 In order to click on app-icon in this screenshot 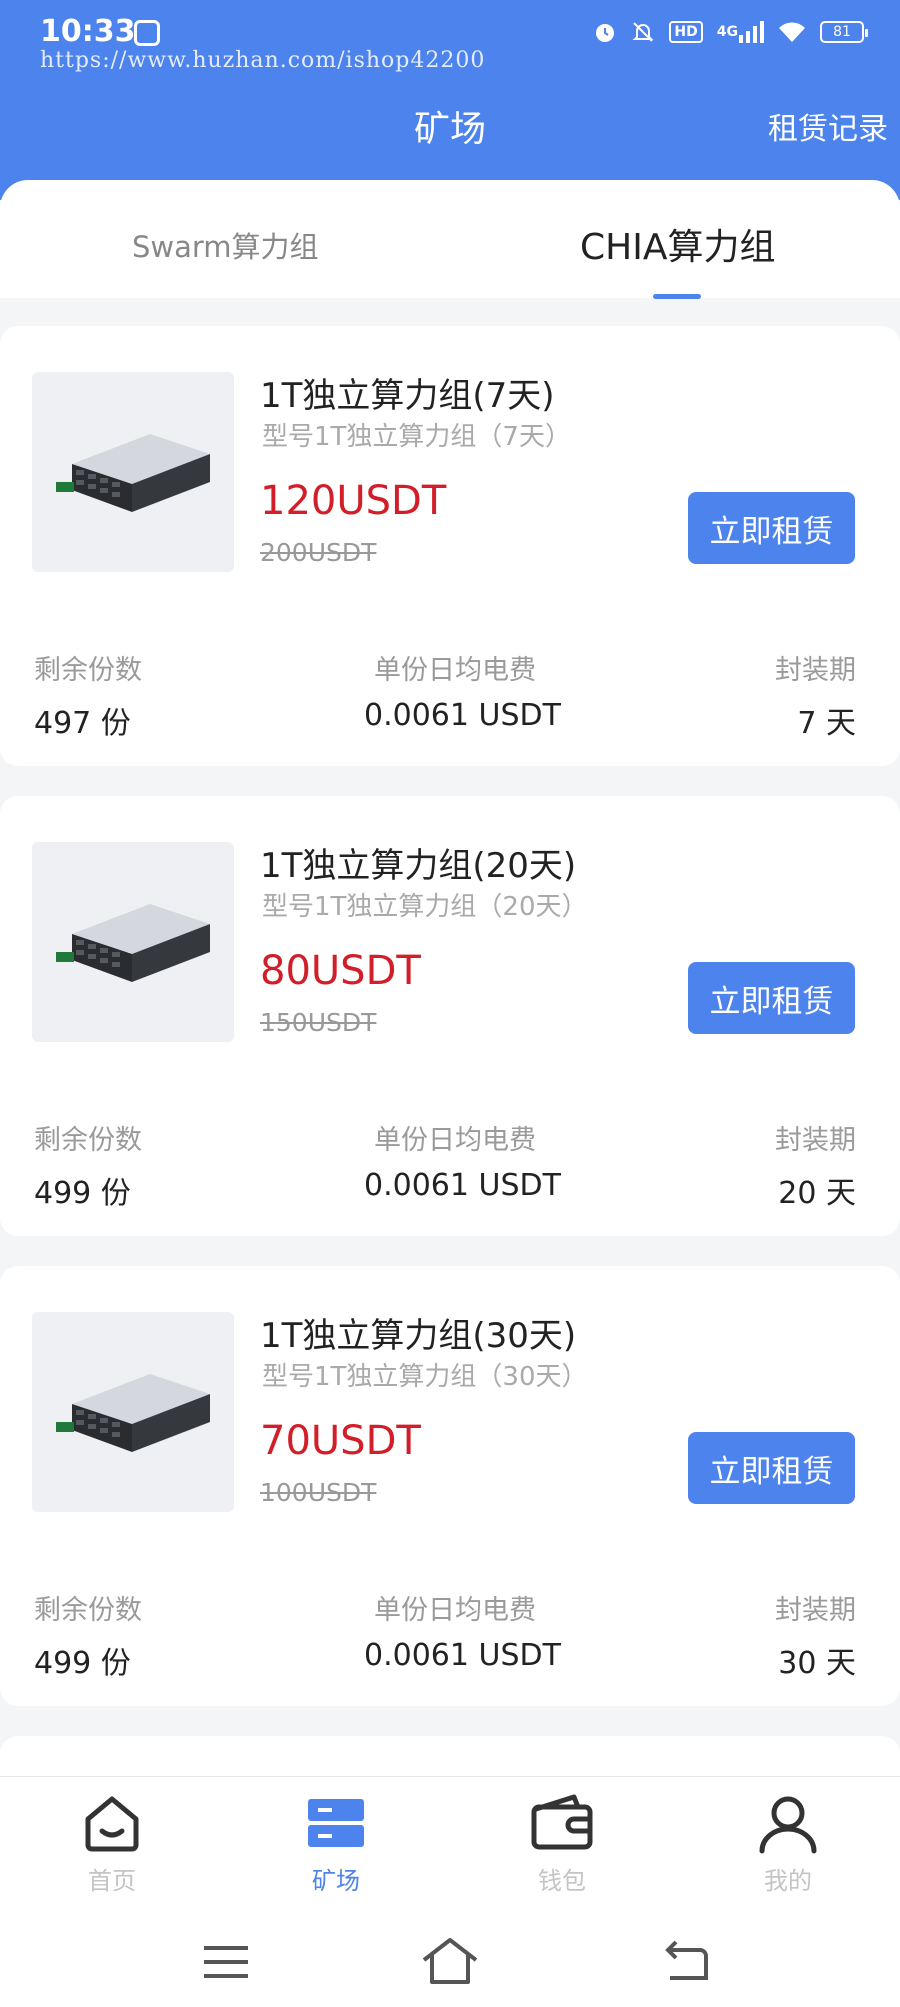, I will do `click(147, 33)`.